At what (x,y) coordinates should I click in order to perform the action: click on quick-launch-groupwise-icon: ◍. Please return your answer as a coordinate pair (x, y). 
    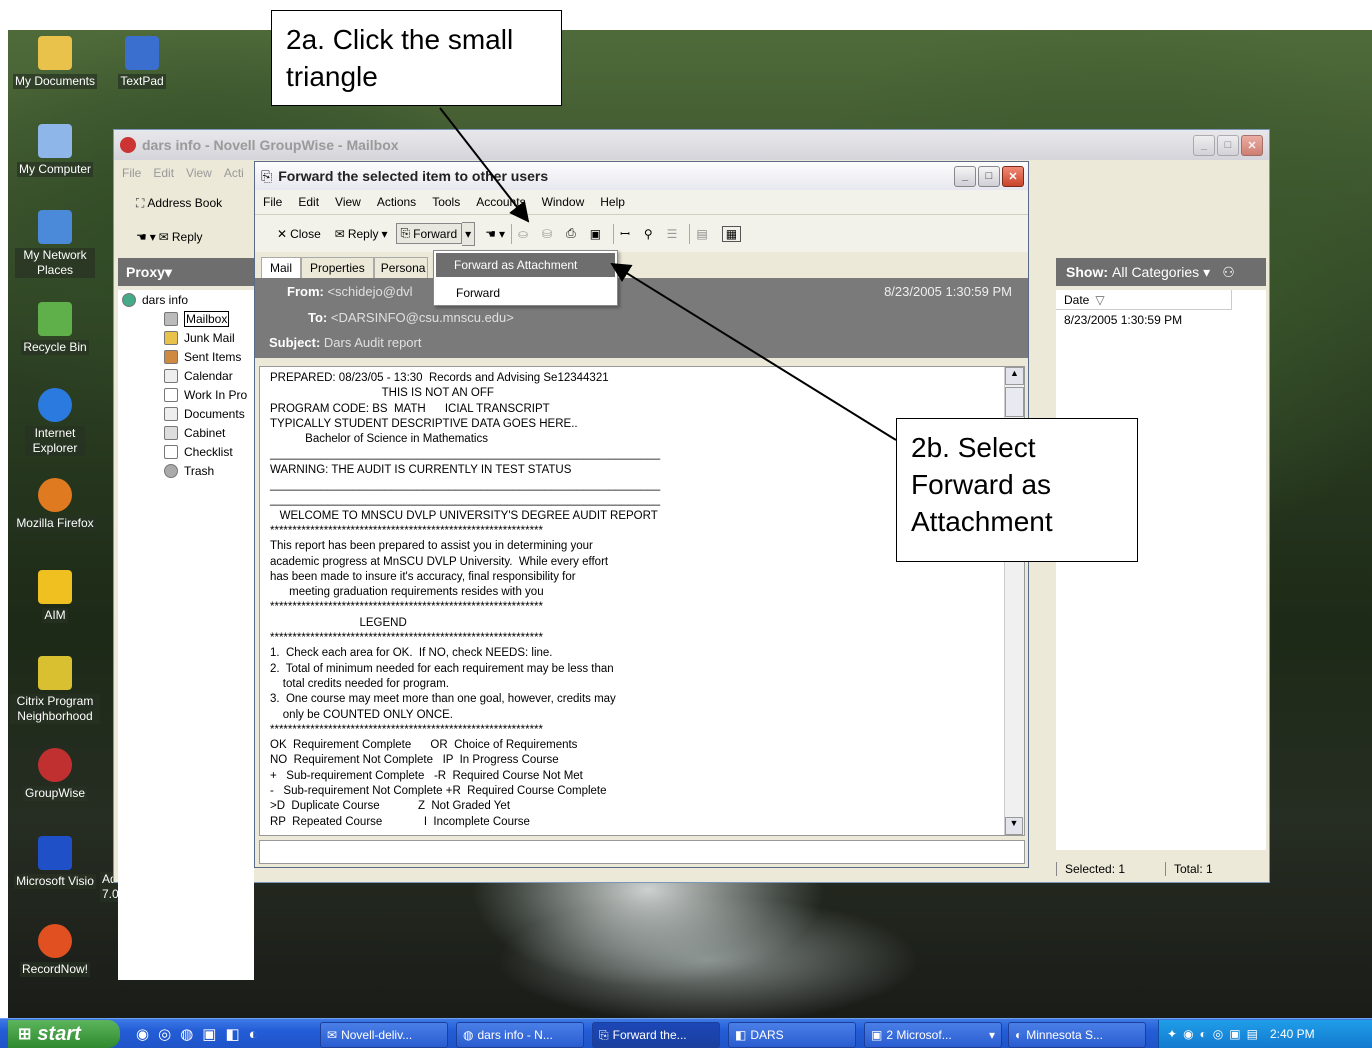
    Looking at the image, I should click on (186, 1034).